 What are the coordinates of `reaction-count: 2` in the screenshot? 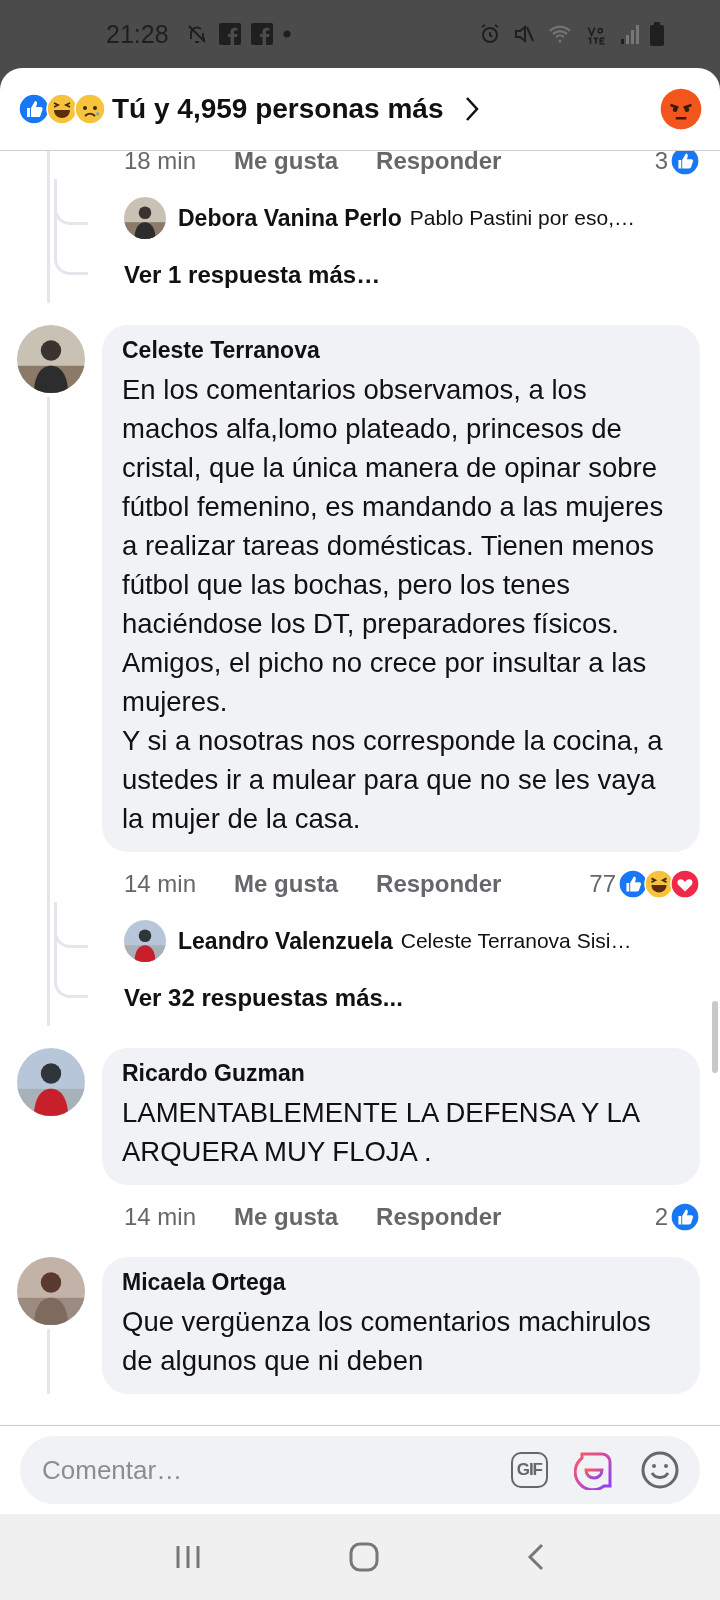 It's located at (661, 1217).